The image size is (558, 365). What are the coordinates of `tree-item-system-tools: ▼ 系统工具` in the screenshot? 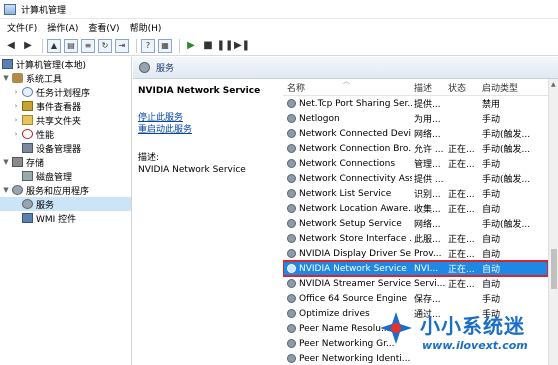 It's located at (65, 78).